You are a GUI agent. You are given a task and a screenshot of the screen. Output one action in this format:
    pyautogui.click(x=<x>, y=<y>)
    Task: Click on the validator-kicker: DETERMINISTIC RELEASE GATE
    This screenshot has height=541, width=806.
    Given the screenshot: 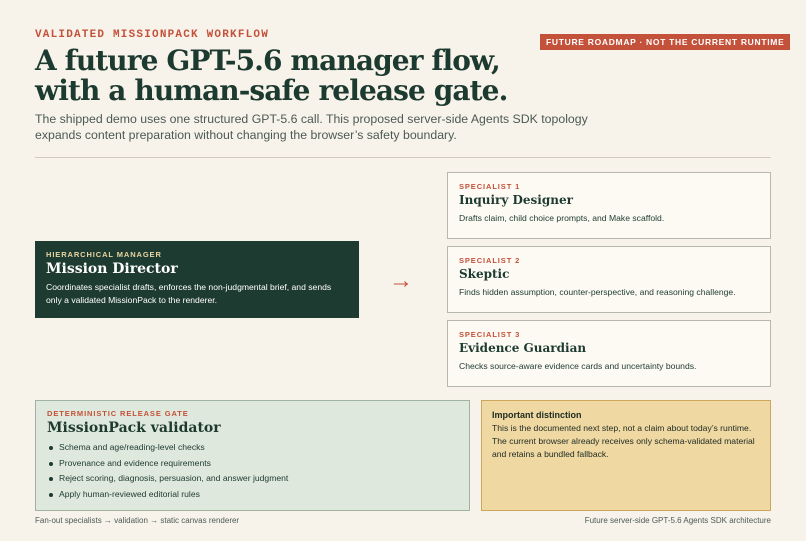 What is the action you would take?
    pyautogui.click(x=118, y=413)
    